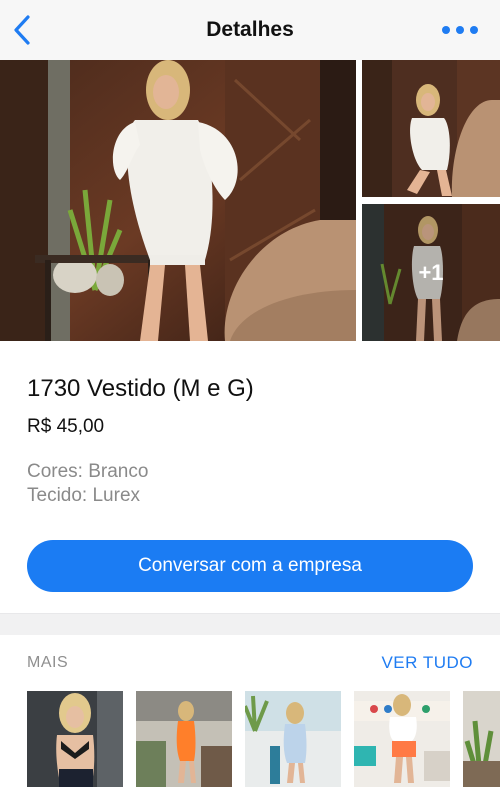 Image resolution: width=500 pixels, height=811 pixels. I want to click on extra-photos-count: +1, so click(431, 272).